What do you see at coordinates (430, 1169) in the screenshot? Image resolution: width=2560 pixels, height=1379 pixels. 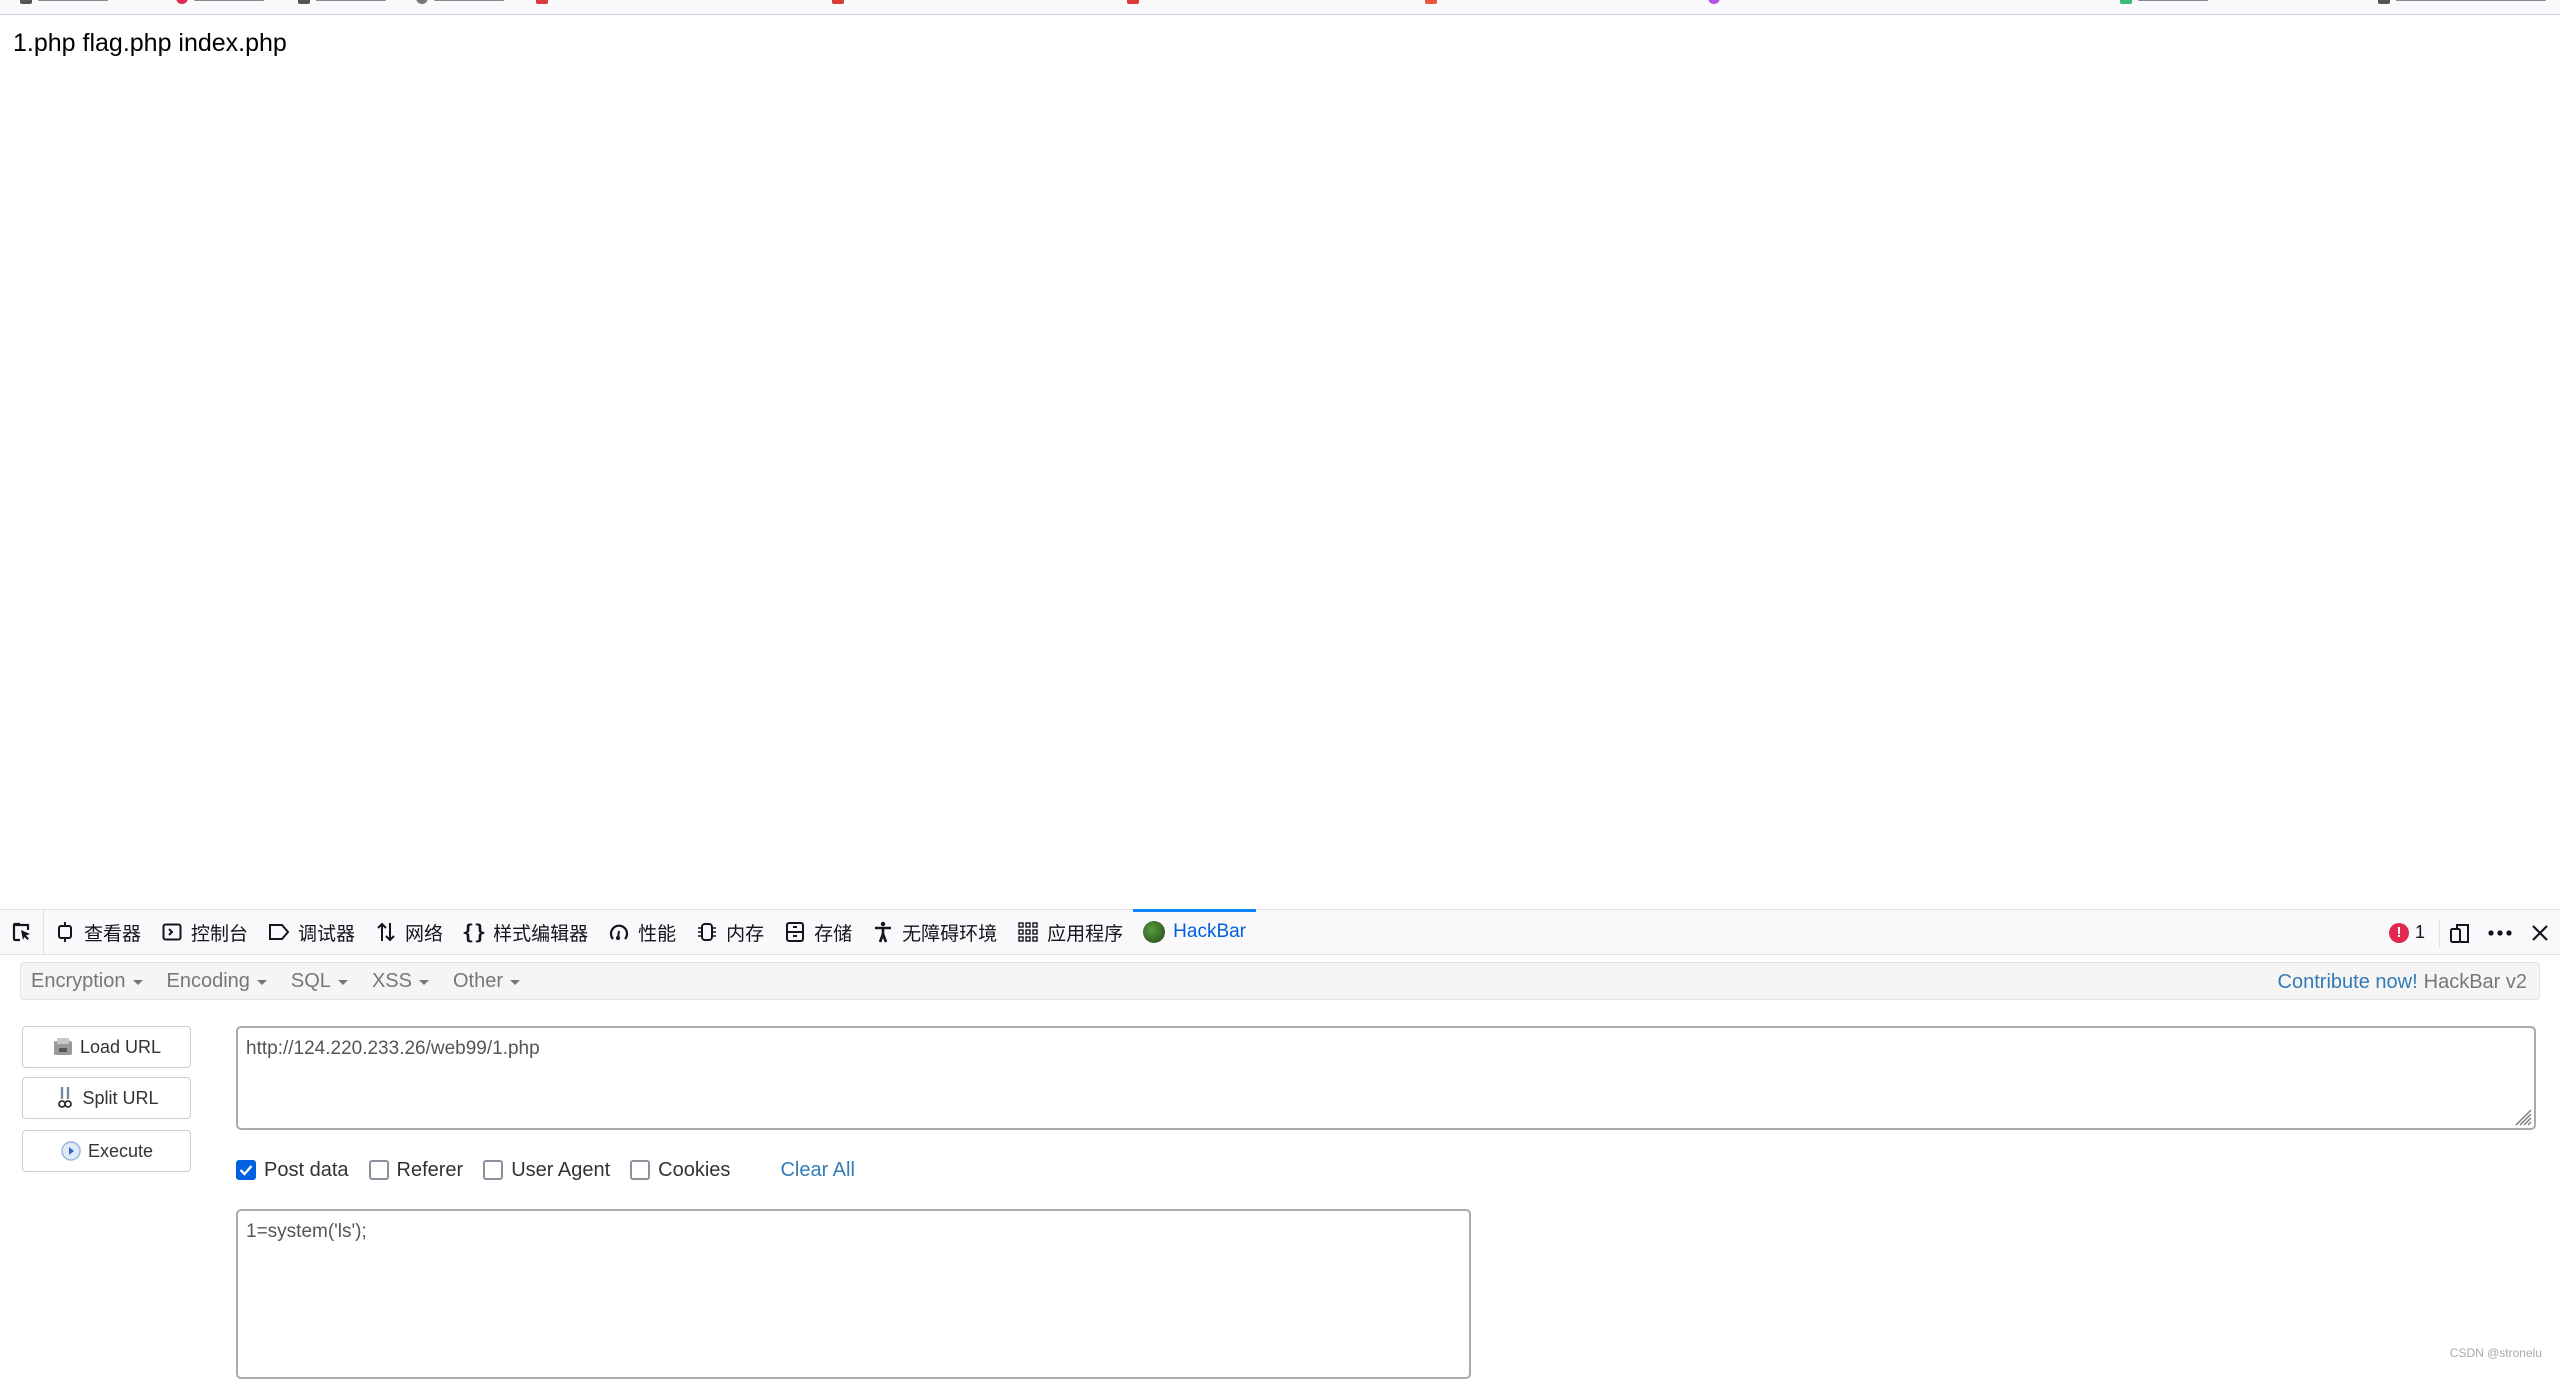 I see `option-label: Referer` at bounding box center [430, 1169].